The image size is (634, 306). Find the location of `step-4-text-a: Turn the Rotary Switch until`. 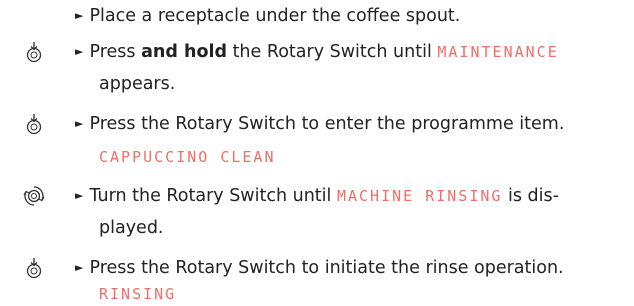

step-4-text-a: Turn the Rotary Switch until is located at coordinates (213, 196).